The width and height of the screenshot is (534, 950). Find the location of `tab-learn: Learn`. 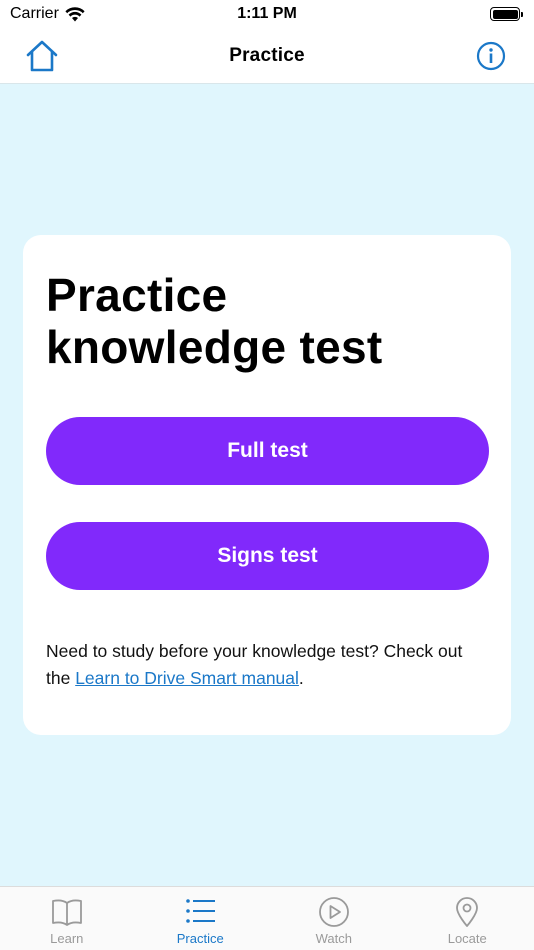

tab-learn: Learn is located at coordinates (67, 918).